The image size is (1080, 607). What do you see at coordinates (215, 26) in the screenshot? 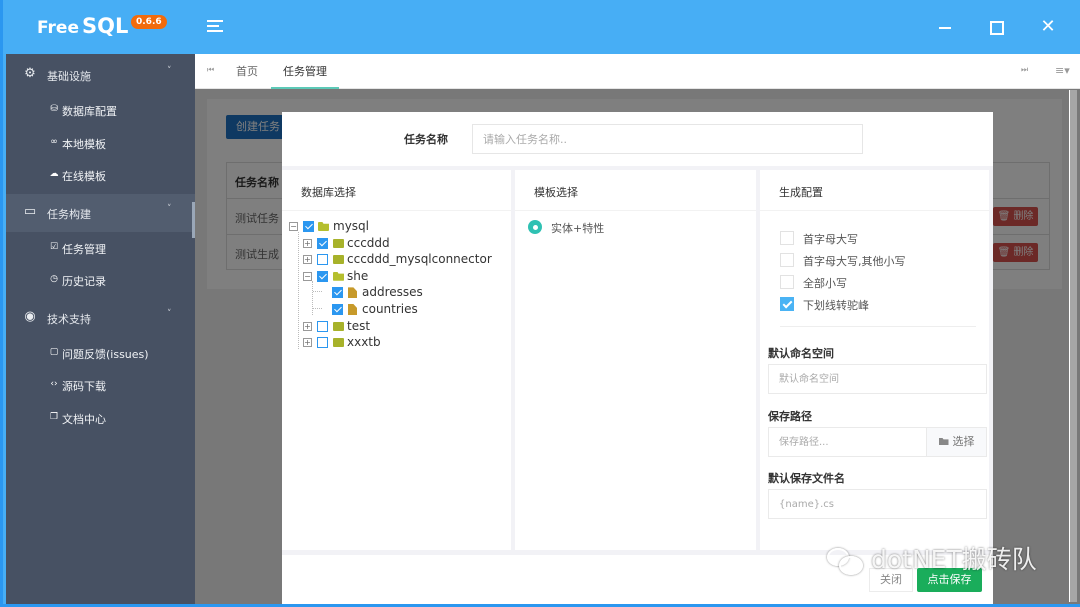
I see `menu-toggle-icon` at bounding box center [215, 26].